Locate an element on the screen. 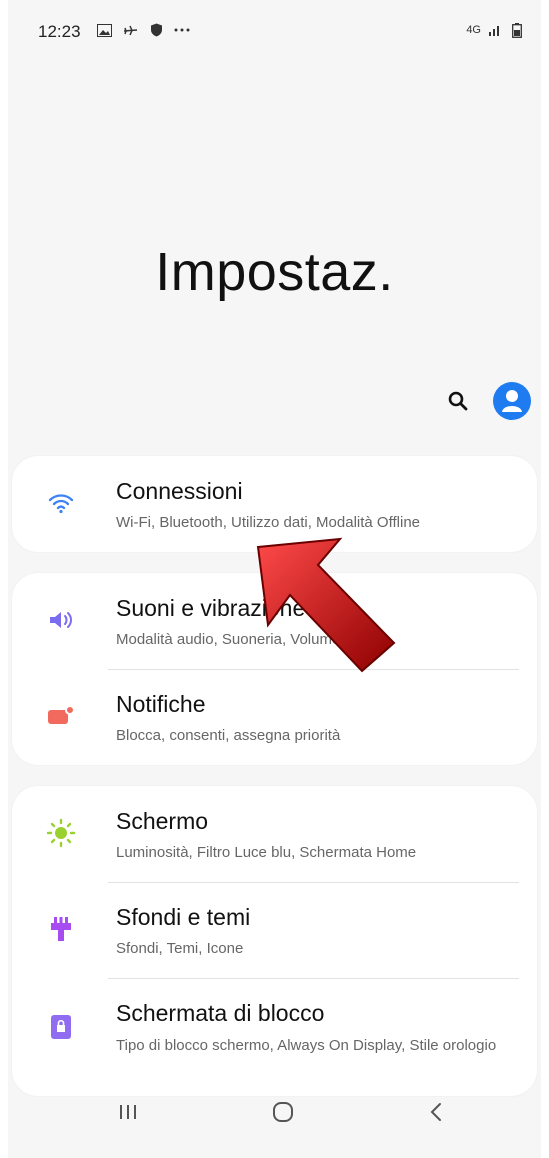 This screenshot has height=1158, width=549. volume-icon is located at coordinates (61, 620).